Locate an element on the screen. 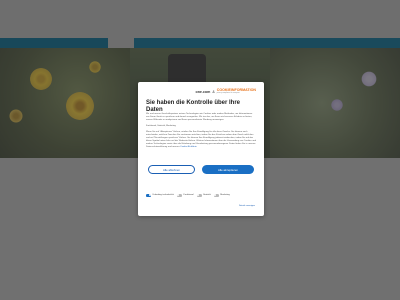 This screenshot has height=300, width=400. toggle-label: Funktional is located at coordinates (188, 195).